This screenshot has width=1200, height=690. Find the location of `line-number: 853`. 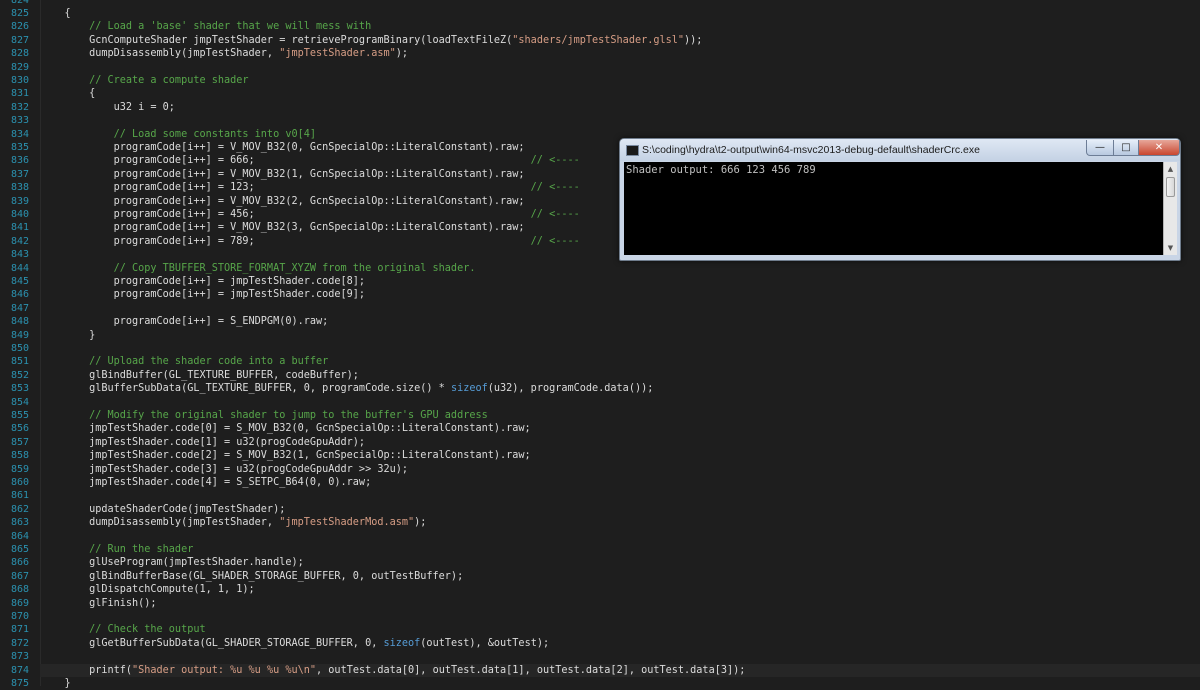

line-number: 853 is located at coordinates (20, 389).